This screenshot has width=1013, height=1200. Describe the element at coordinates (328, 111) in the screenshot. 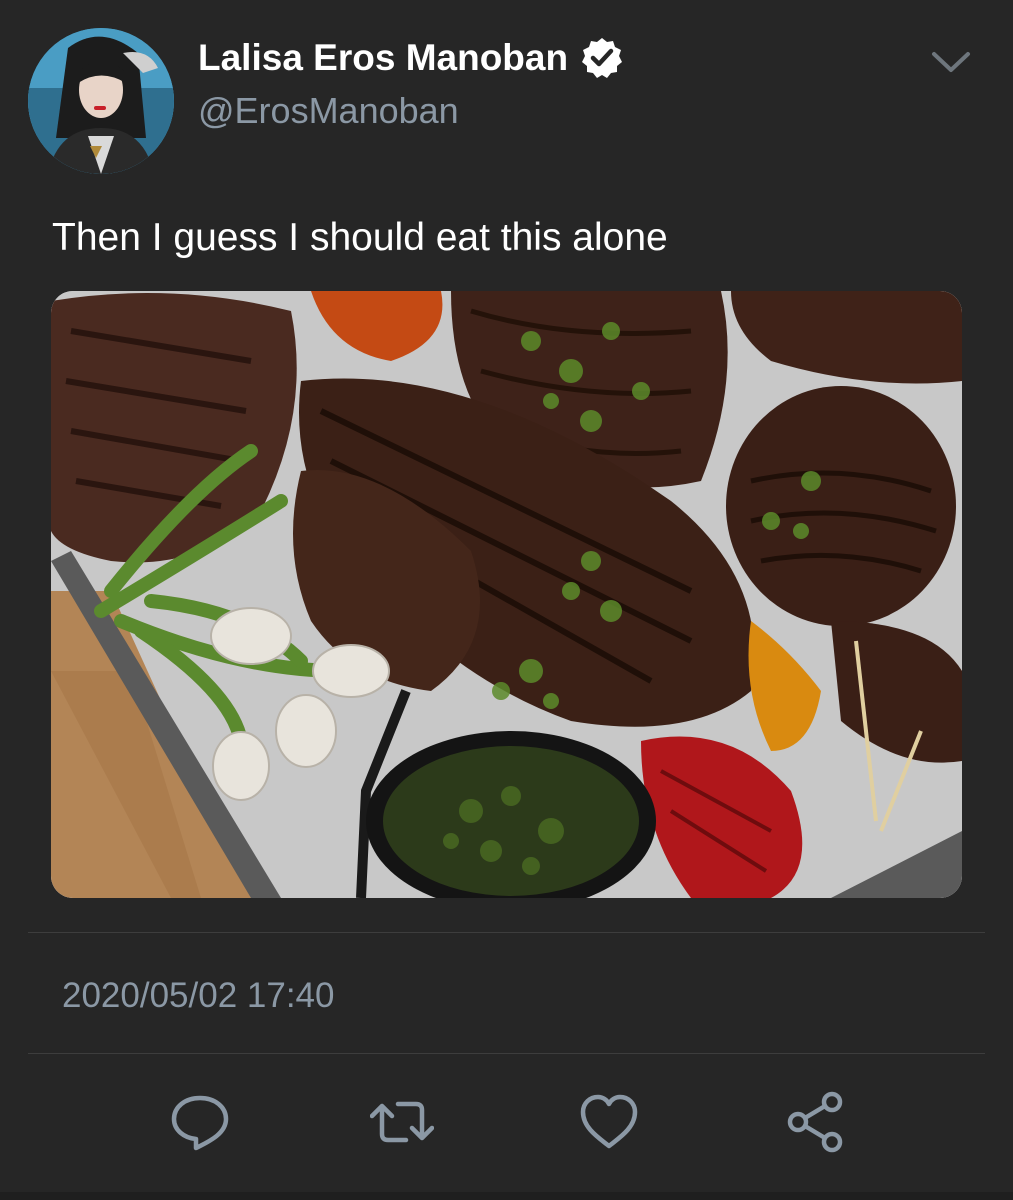

I see `user-handle: @ErosManoban` at that location.